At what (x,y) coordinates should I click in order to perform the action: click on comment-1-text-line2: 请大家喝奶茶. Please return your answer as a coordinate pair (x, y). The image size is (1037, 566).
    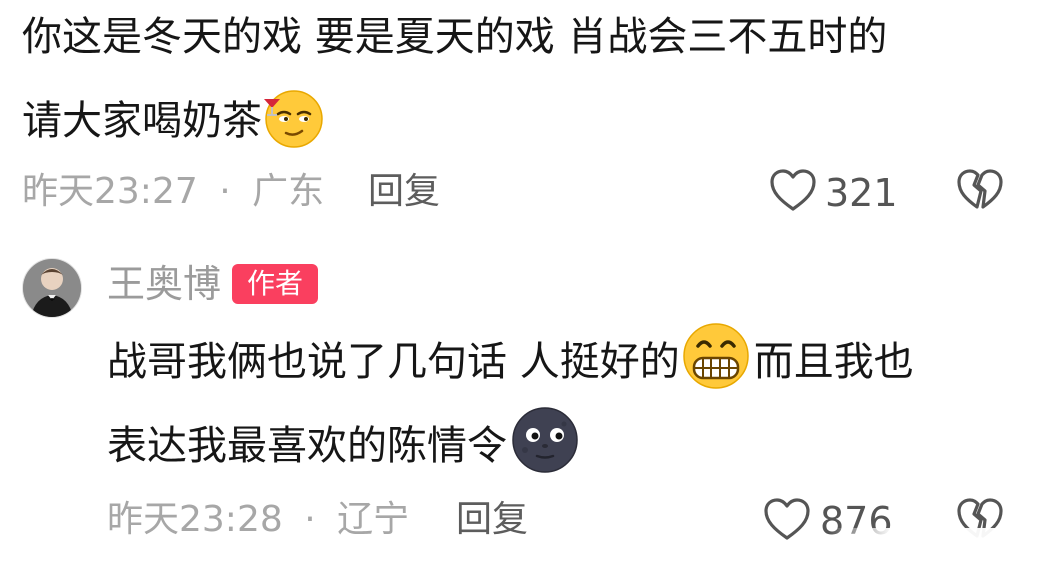
    Looking at the image, I should click on (174, 120).